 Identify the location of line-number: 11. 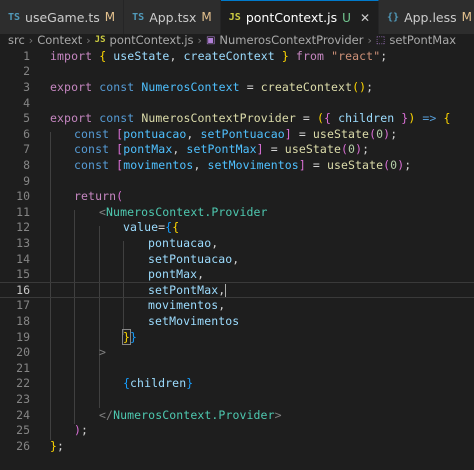
(23, 211).